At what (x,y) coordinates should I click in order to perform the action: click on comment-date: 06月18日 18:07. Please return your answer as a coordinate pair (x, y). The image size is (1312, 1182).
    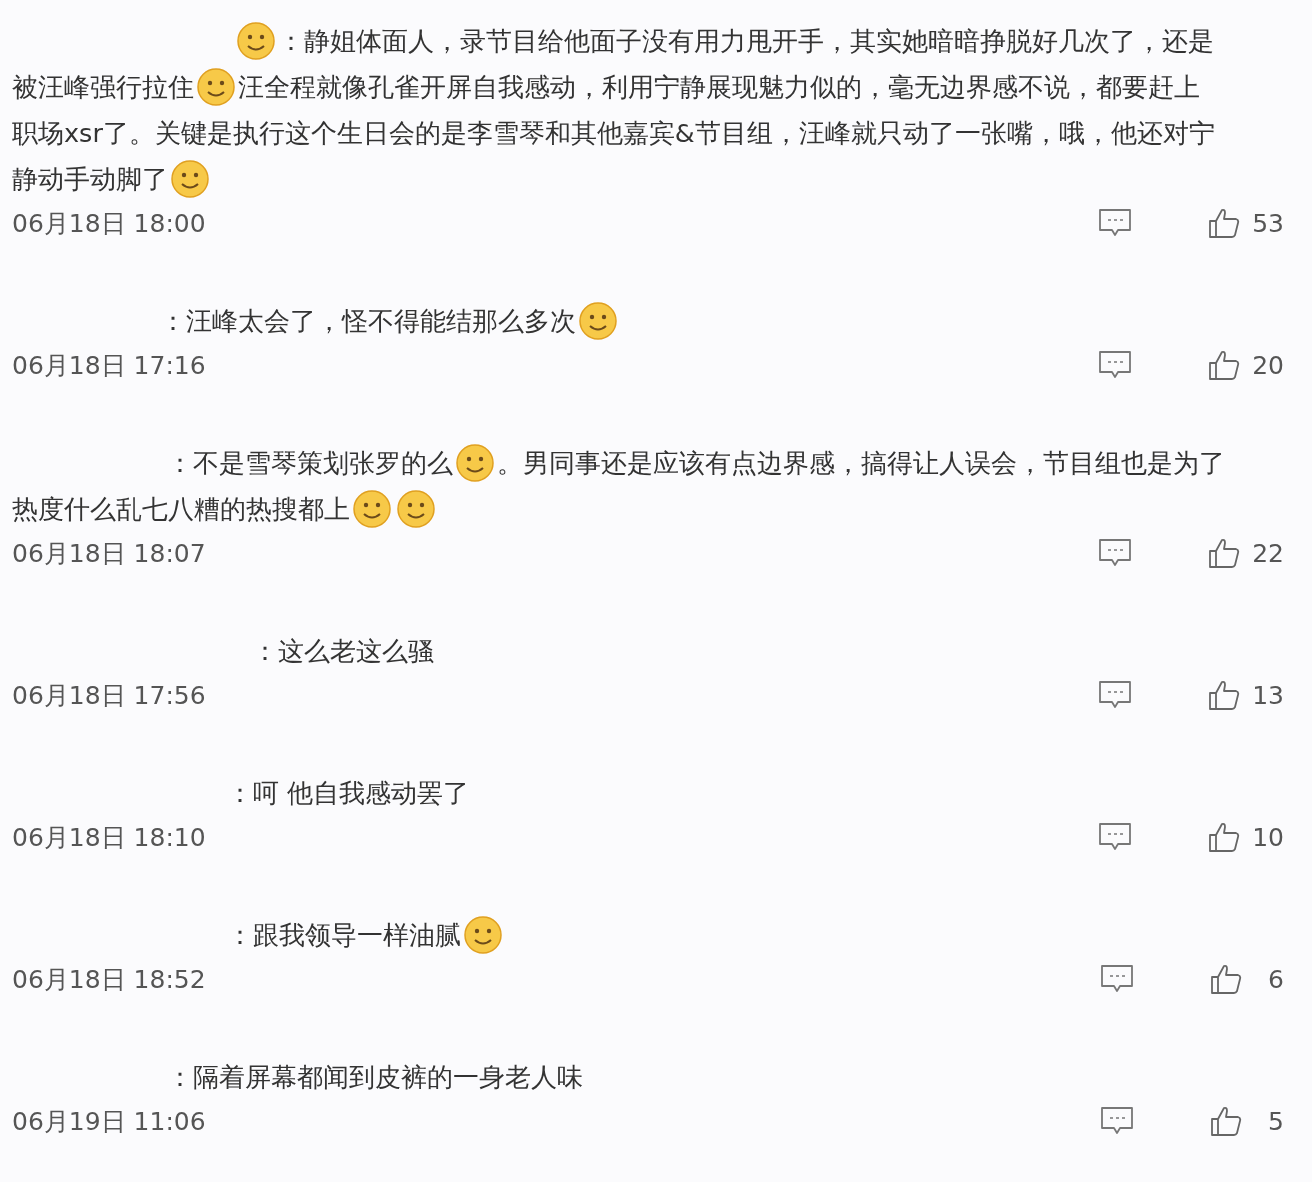
    Looking at the image, I should click on (109, 553).